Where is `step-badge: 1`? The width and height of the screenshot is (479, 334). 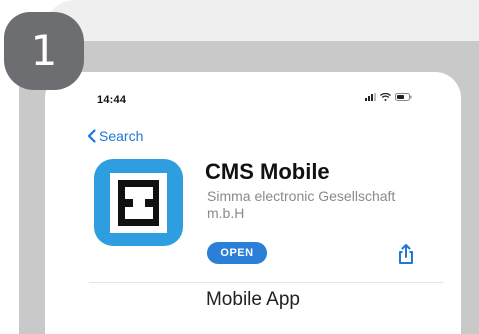
step-badge: 1 is located at coordinates (44, 51).